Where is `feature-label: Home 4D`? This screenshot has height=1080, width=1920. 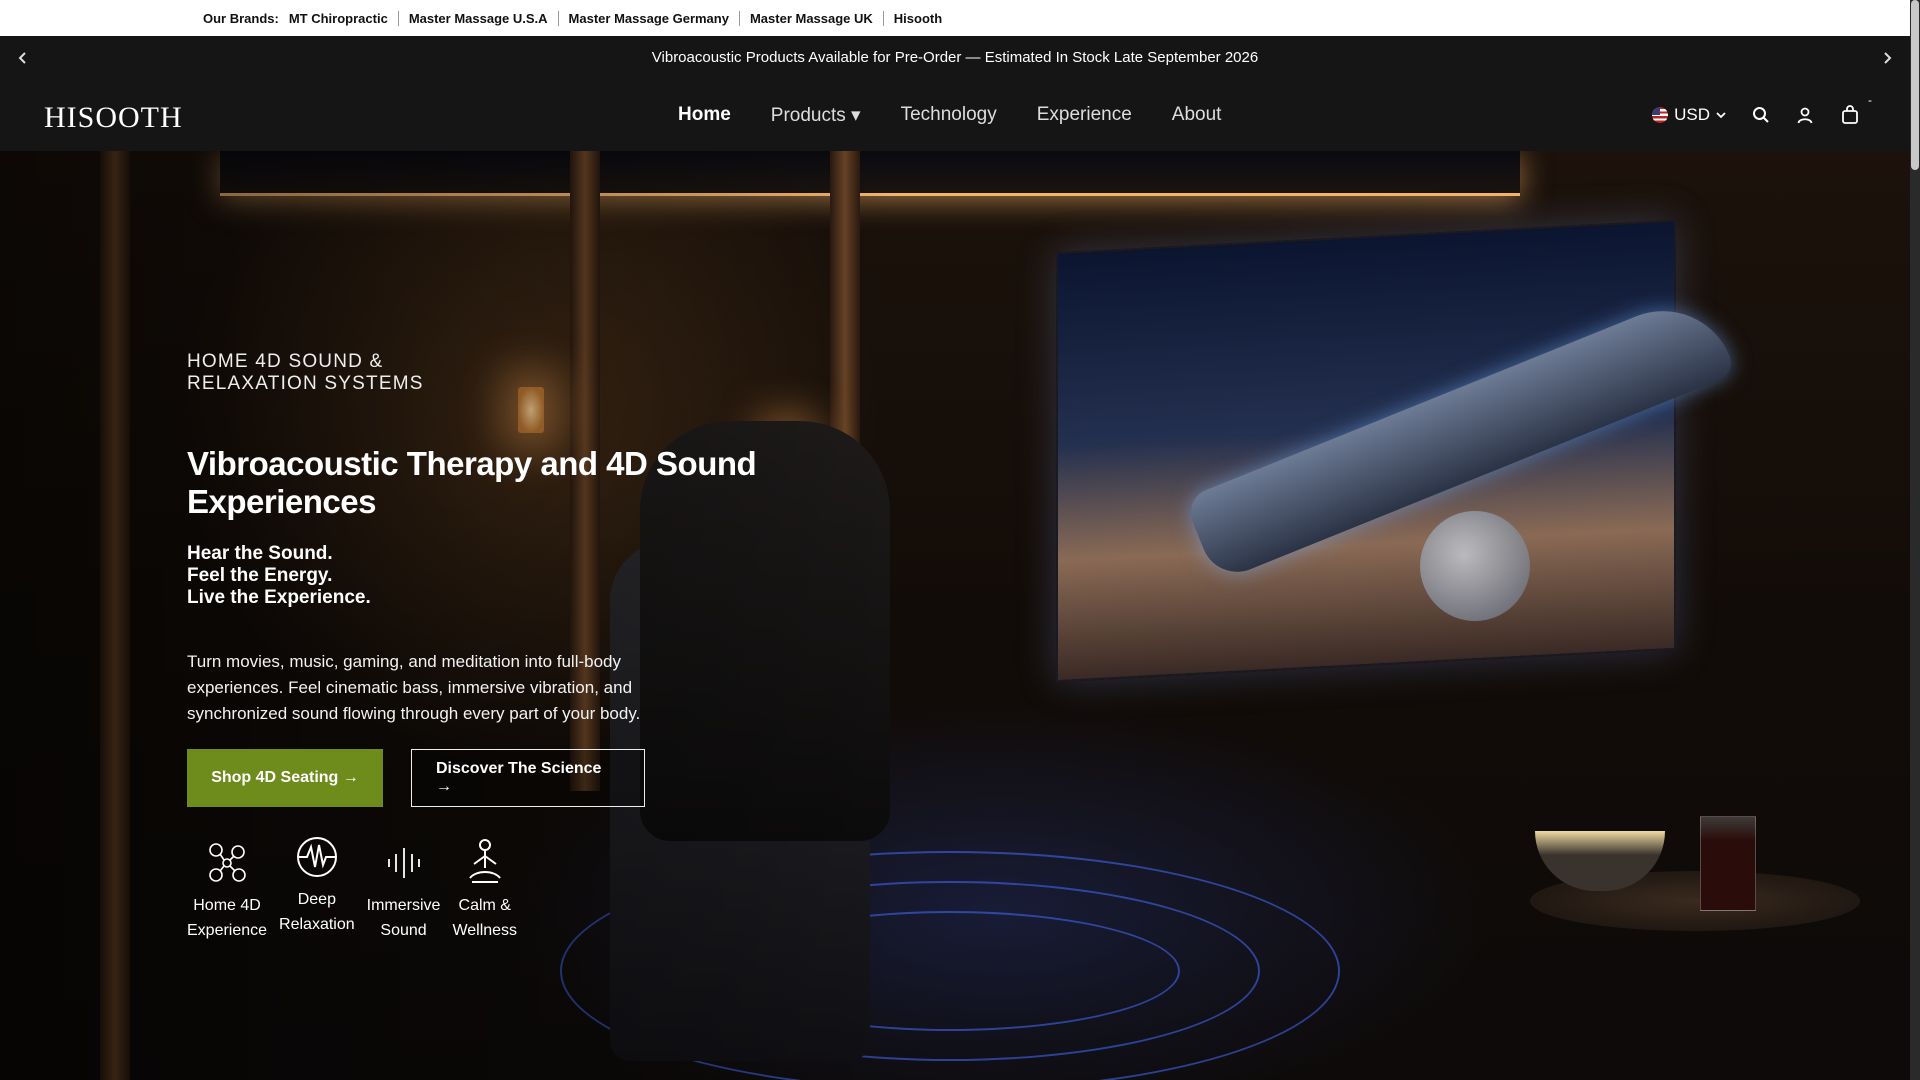
feature-label: Home 4D is located at coordinates (227, 905).